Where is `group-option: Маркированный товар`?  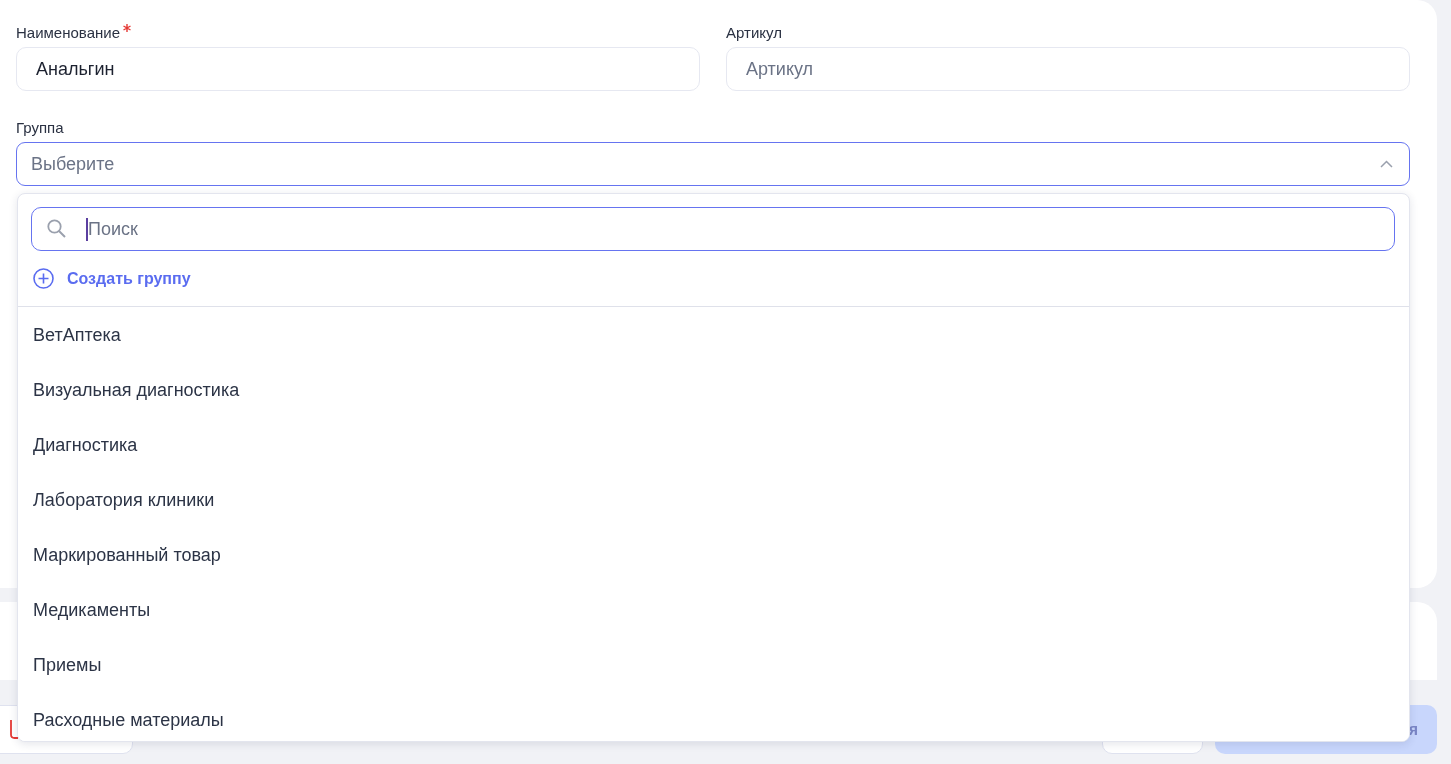
group-option: Маркированный товар is located at coordinates (713, 555).